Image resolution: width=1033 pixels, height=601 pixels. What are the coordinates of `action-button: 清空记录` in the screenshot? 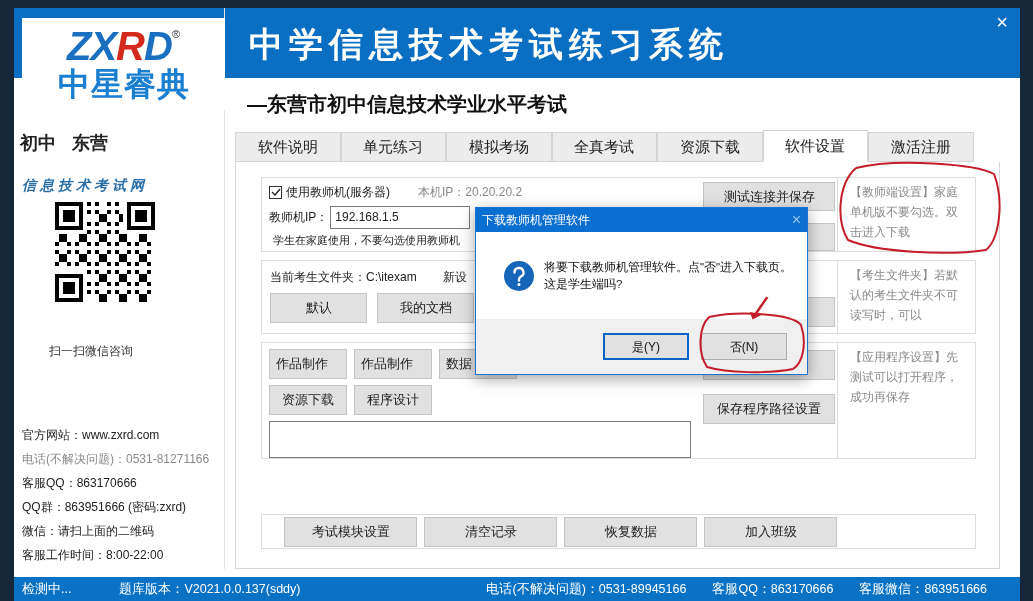 It's located at (490, 531).